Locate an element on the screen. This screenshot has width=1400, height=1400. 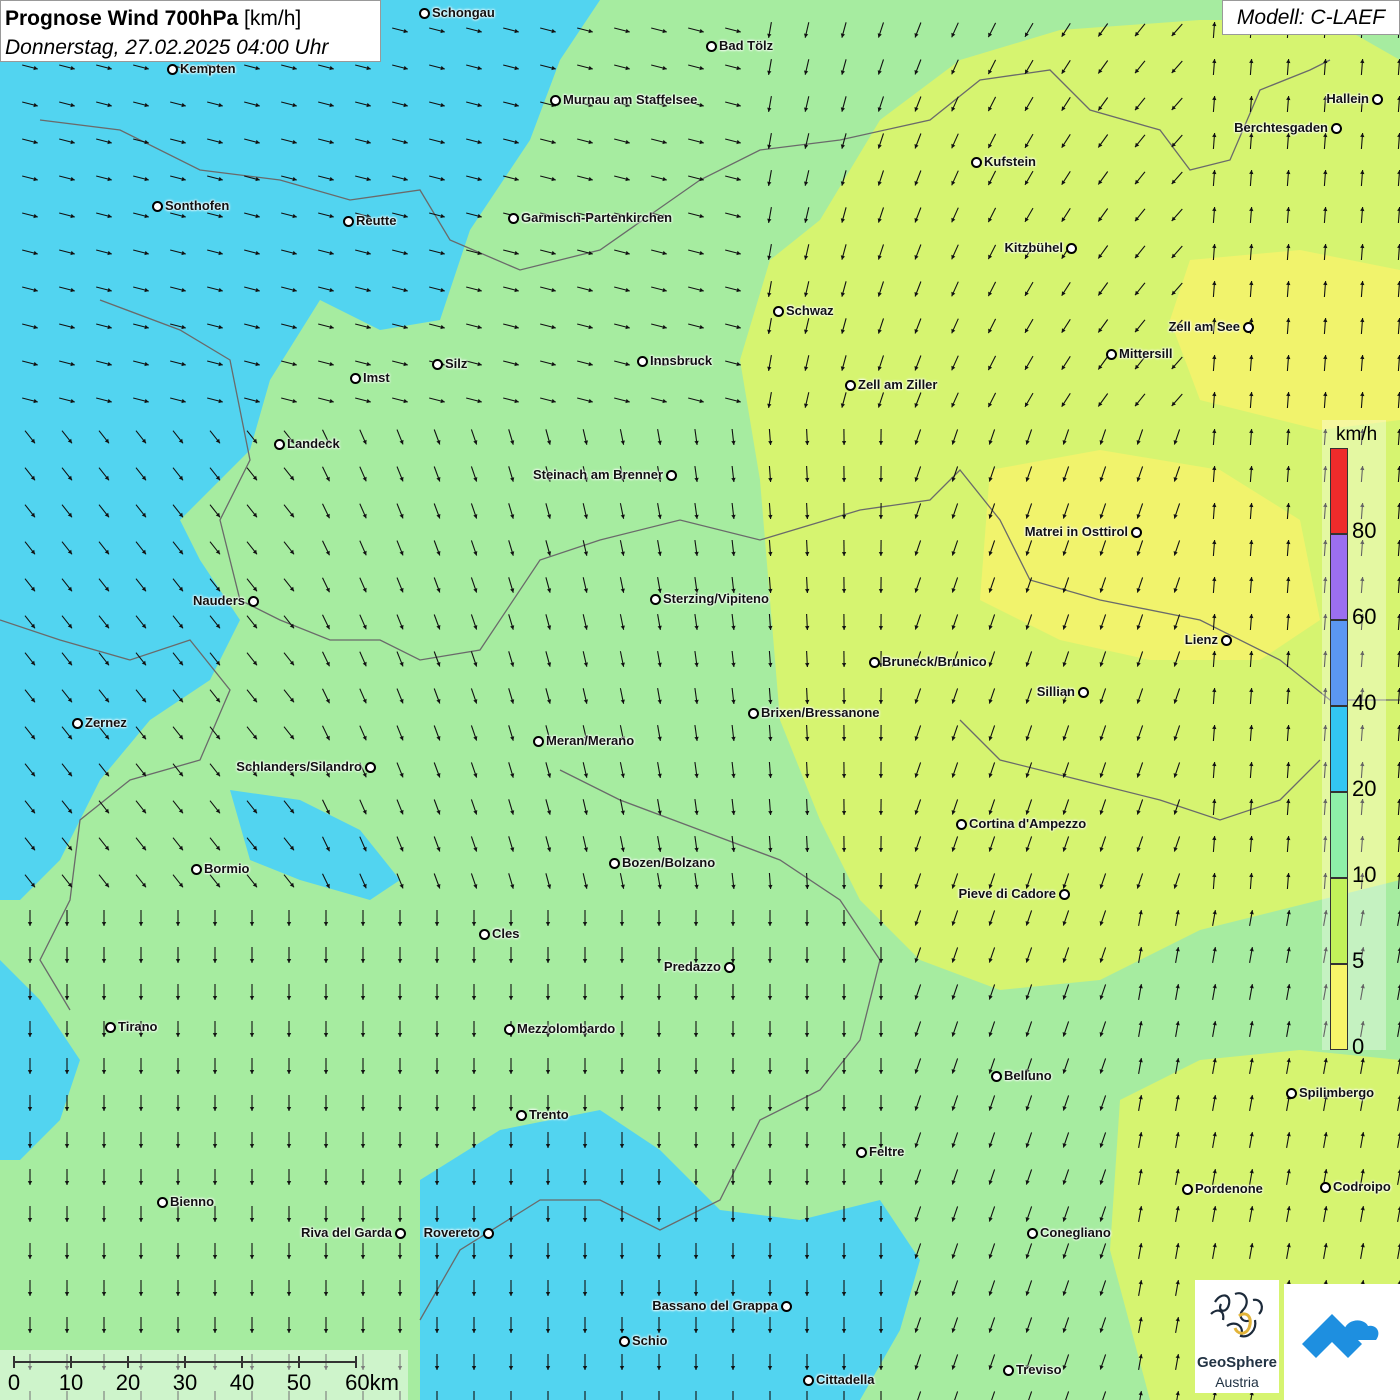
city-label: Riva del Garda is located at coordinates (346, 1232).